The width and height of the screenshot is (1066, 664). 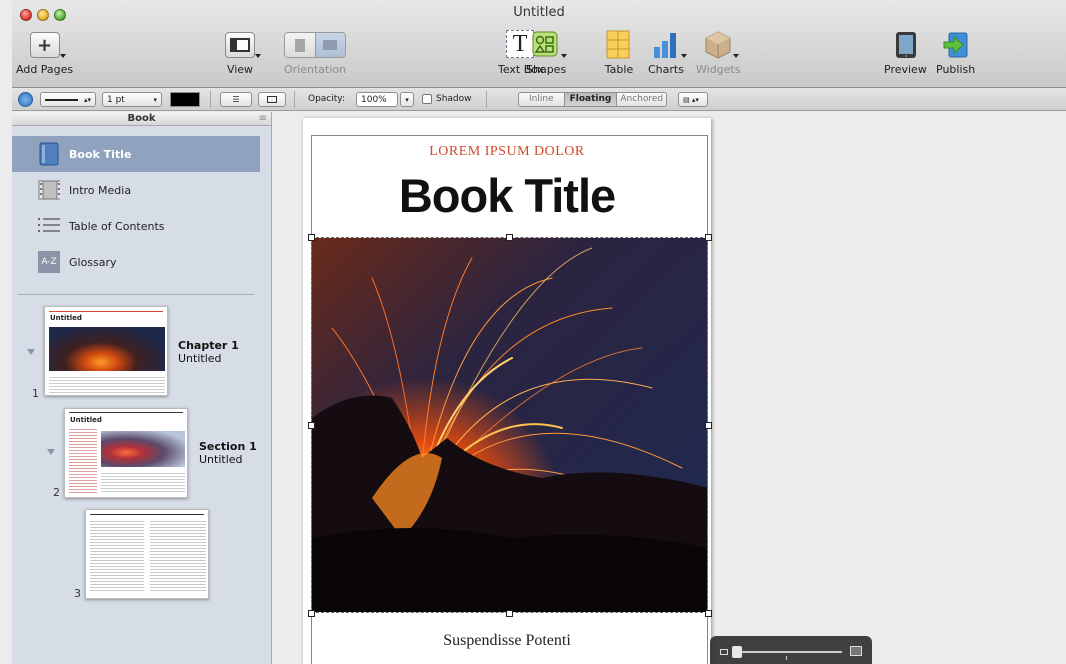 I want to click on table-button: Table, so click(x=619, y=53).